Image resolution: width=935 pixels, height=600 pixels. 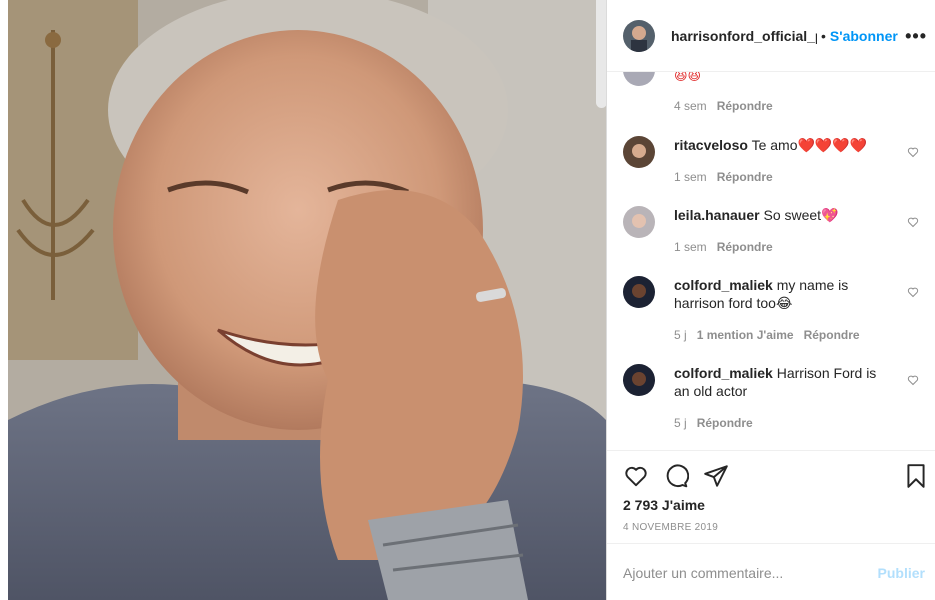 I want to click on comment-username: leila.hanauer, so click(x=717, y=215).